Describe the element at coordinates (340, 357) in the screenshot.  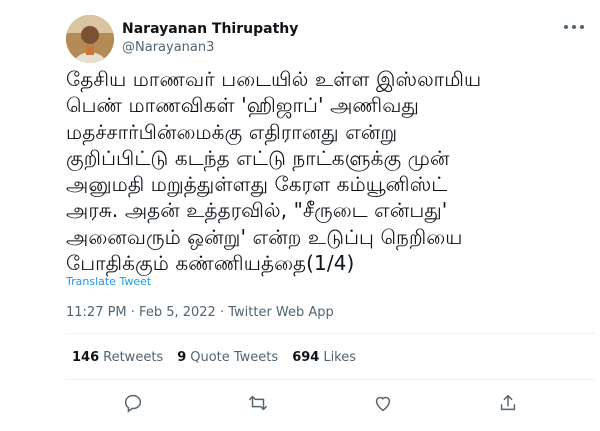
I see `likes-label: Likes` at that location.